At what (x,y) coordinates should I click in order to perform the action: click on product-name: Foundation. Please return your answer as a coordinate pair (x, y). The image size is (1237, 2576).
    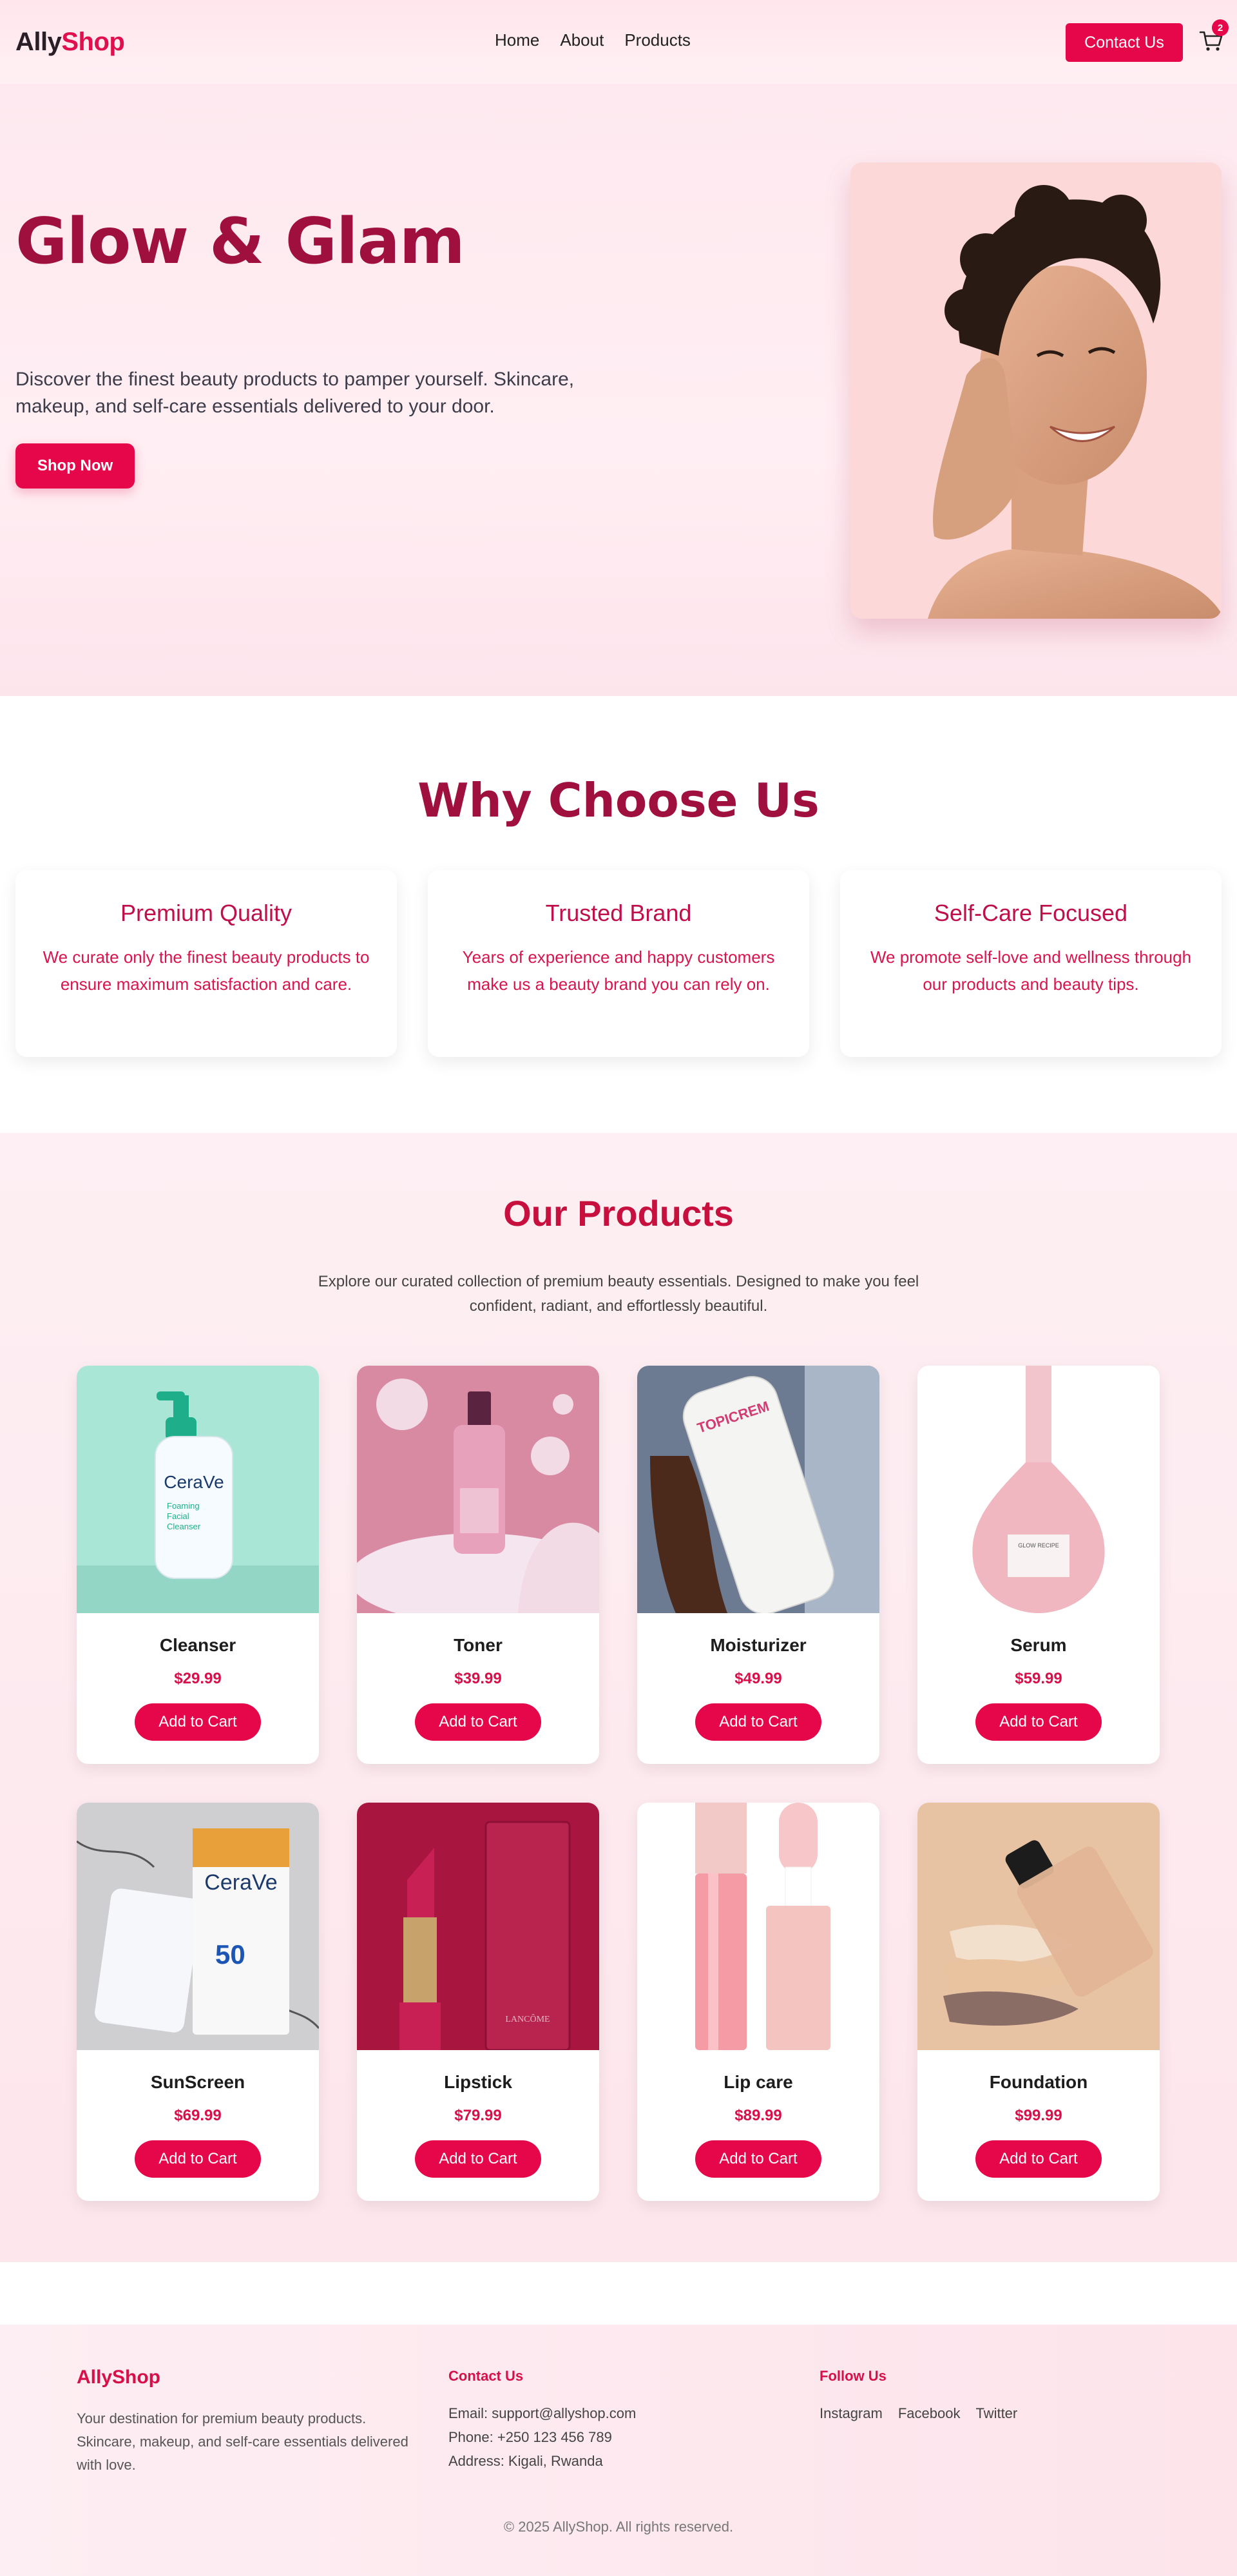
    Looking at the image, I should click on (1038, 2082).